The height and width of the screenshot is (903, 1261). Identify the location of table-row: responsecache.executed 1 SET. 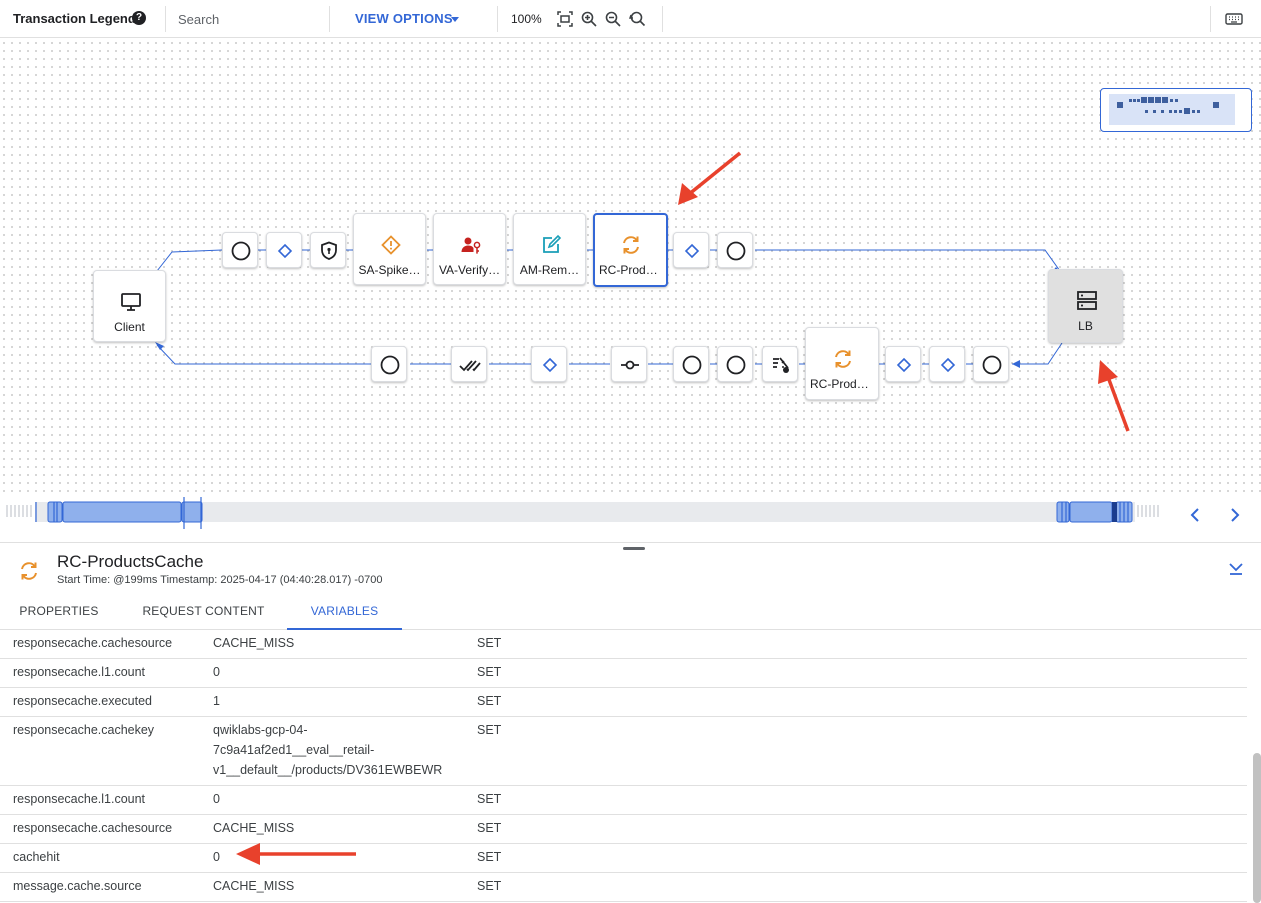
(623, 702).